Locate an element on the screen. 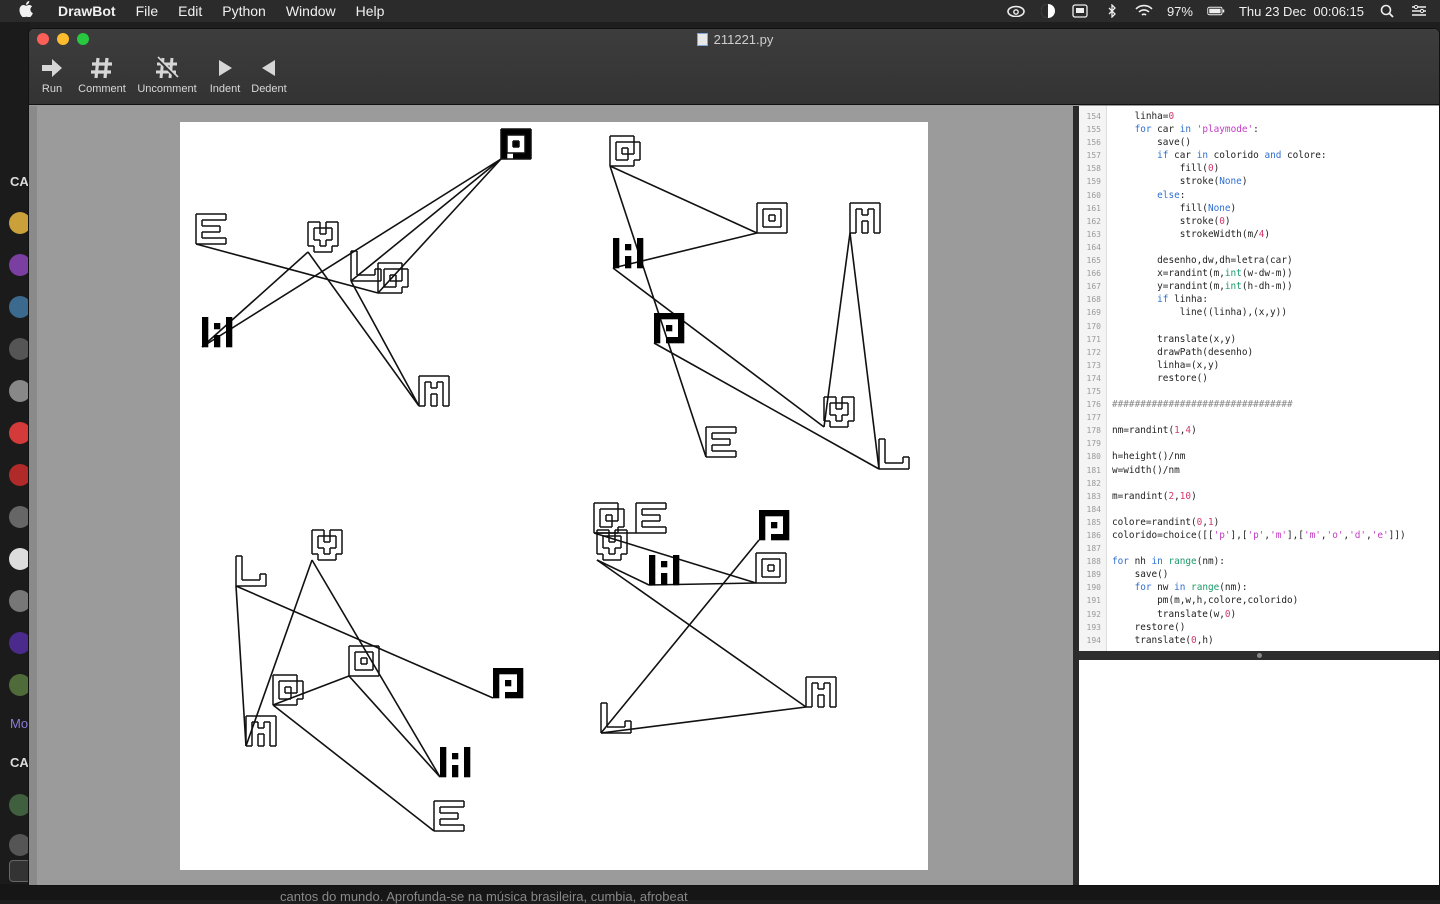 This screenshot has width=1440, height=904. menu-file: File is located at coordinates (147, 11).